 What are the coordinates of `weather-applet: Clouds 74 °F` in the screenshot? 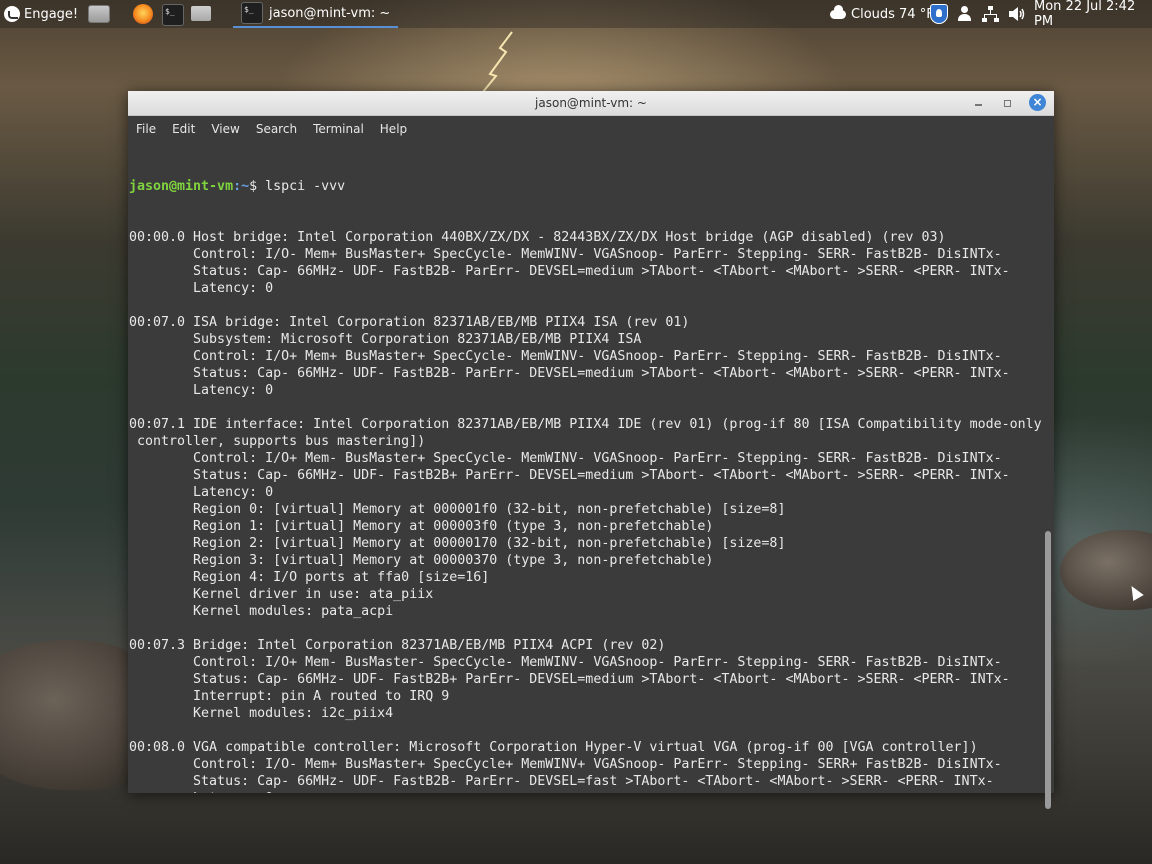 It's located at (882, 14).